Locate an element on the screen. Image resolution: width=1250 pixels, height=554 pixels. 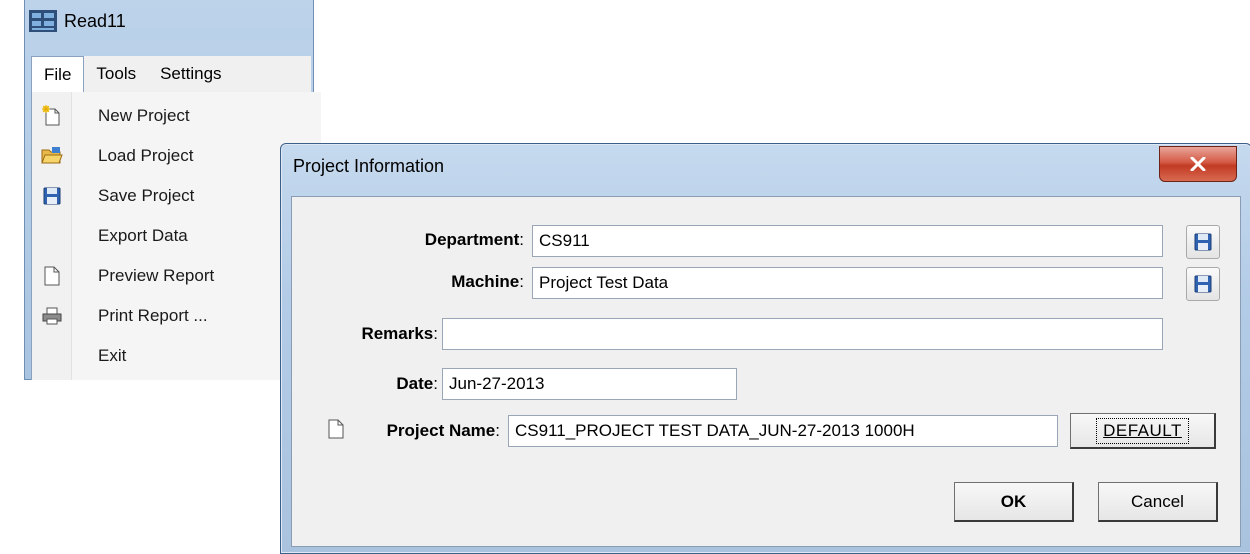
dialog-title: Project Information is located at coordinates (369, 166).